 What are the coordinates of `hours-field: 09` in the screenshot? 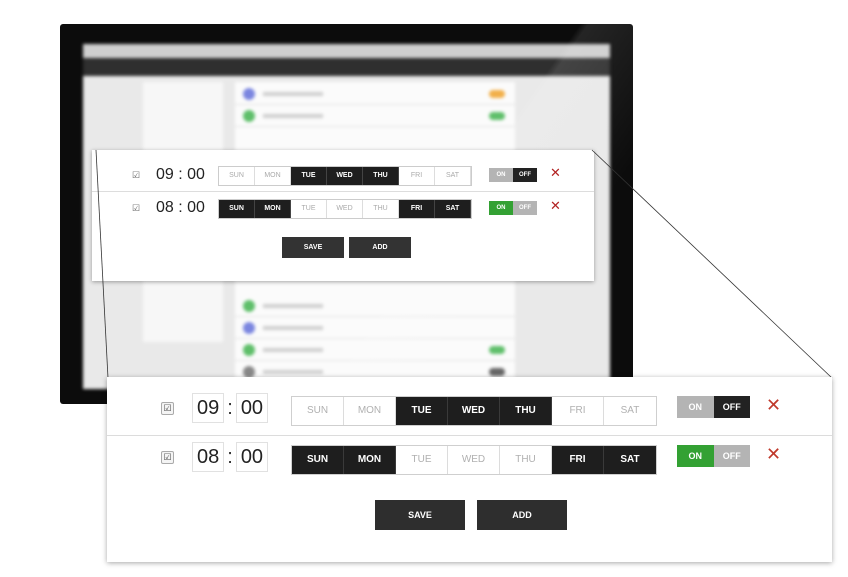 It's located at (208, 408).